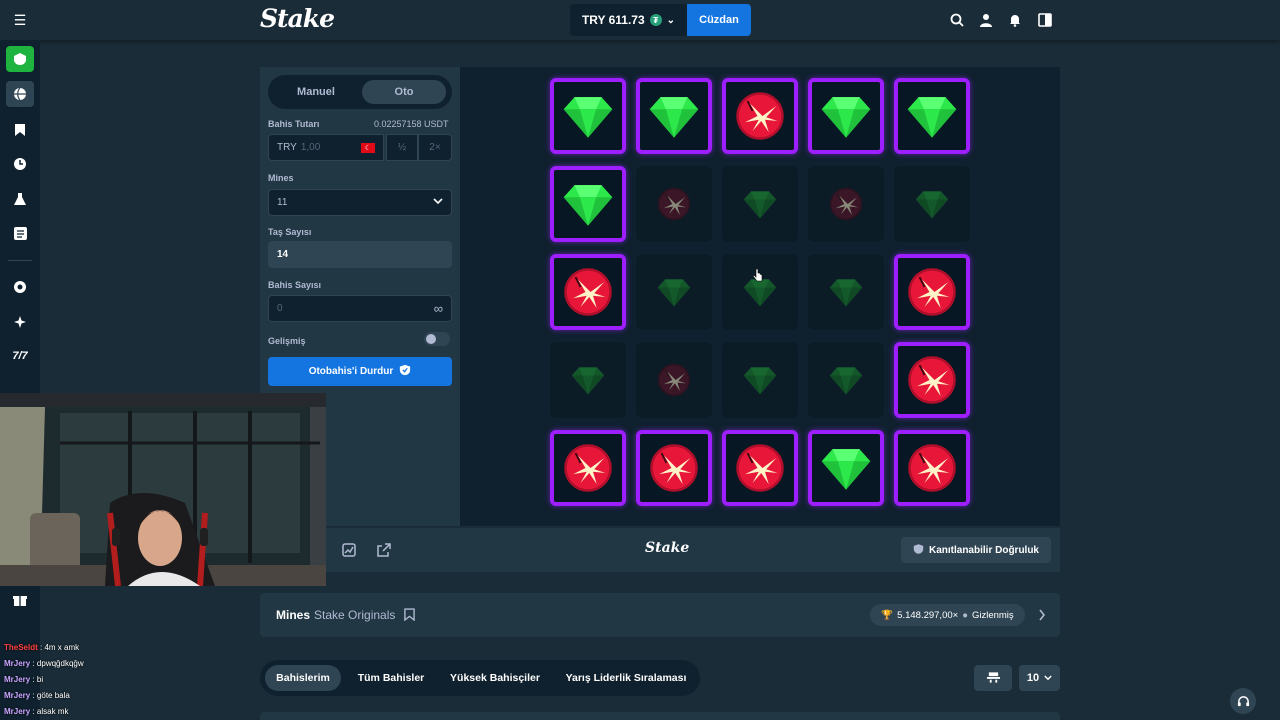 The image size is (1280, 720). What do you see at coordinates (24, 679) in the screenshot?
I see `chat-message: MrJery : bi` at bounding box center [24, 679].